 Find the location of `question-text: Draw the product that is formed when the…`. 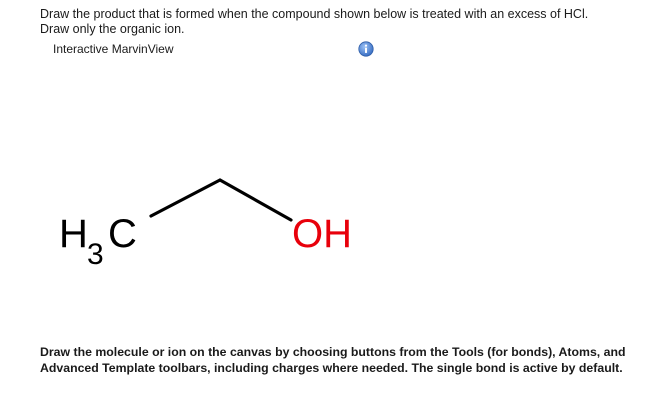

question-text: Draw the product that is formed when the… is located at coordinates (335, 22).